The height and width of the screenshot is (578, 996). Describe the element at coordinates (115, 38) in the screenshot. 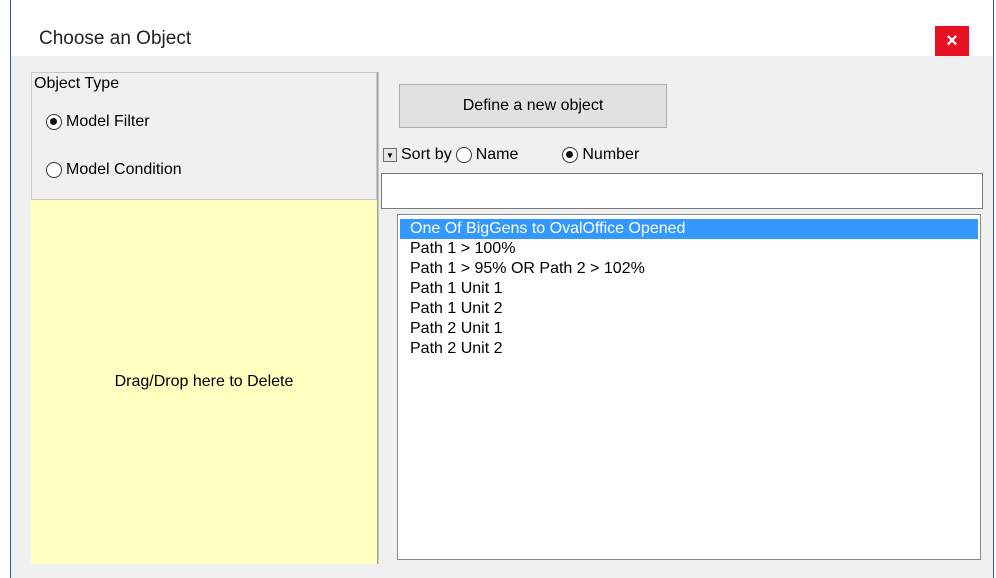

I see `dialog-title: Choose an Object` at that location.